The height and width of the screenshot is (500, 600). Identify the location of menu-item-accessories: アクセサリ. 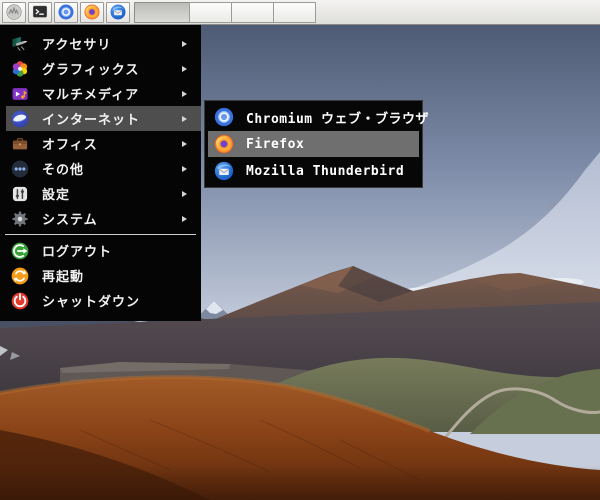
(100, 43).